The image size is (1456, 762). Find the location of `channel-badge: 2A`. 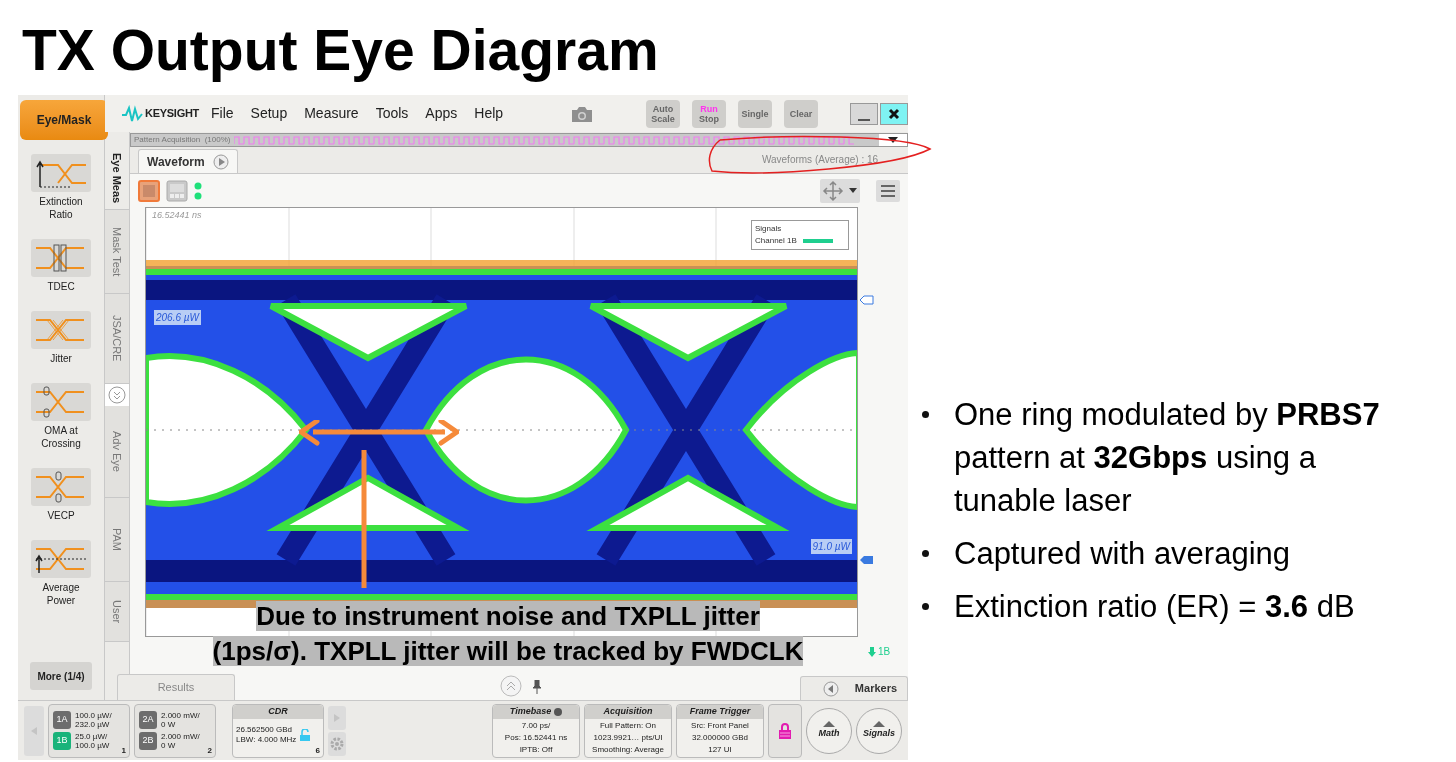

channel-badge: 2A is located at coordinates (148, 720).